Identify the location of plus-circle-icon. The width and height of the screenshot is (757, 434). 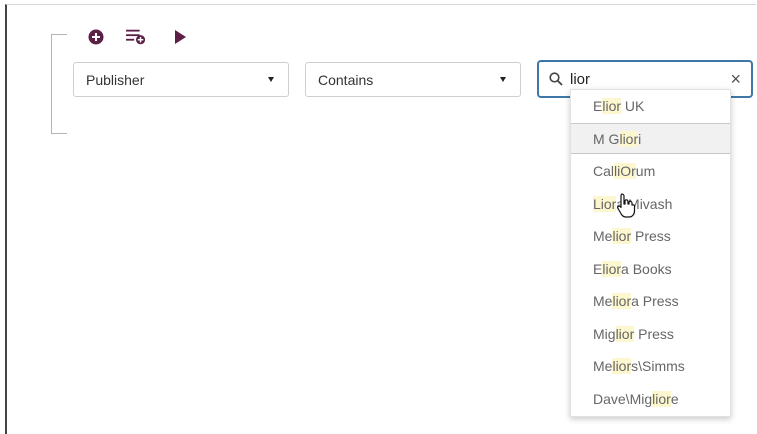
(96, 37).